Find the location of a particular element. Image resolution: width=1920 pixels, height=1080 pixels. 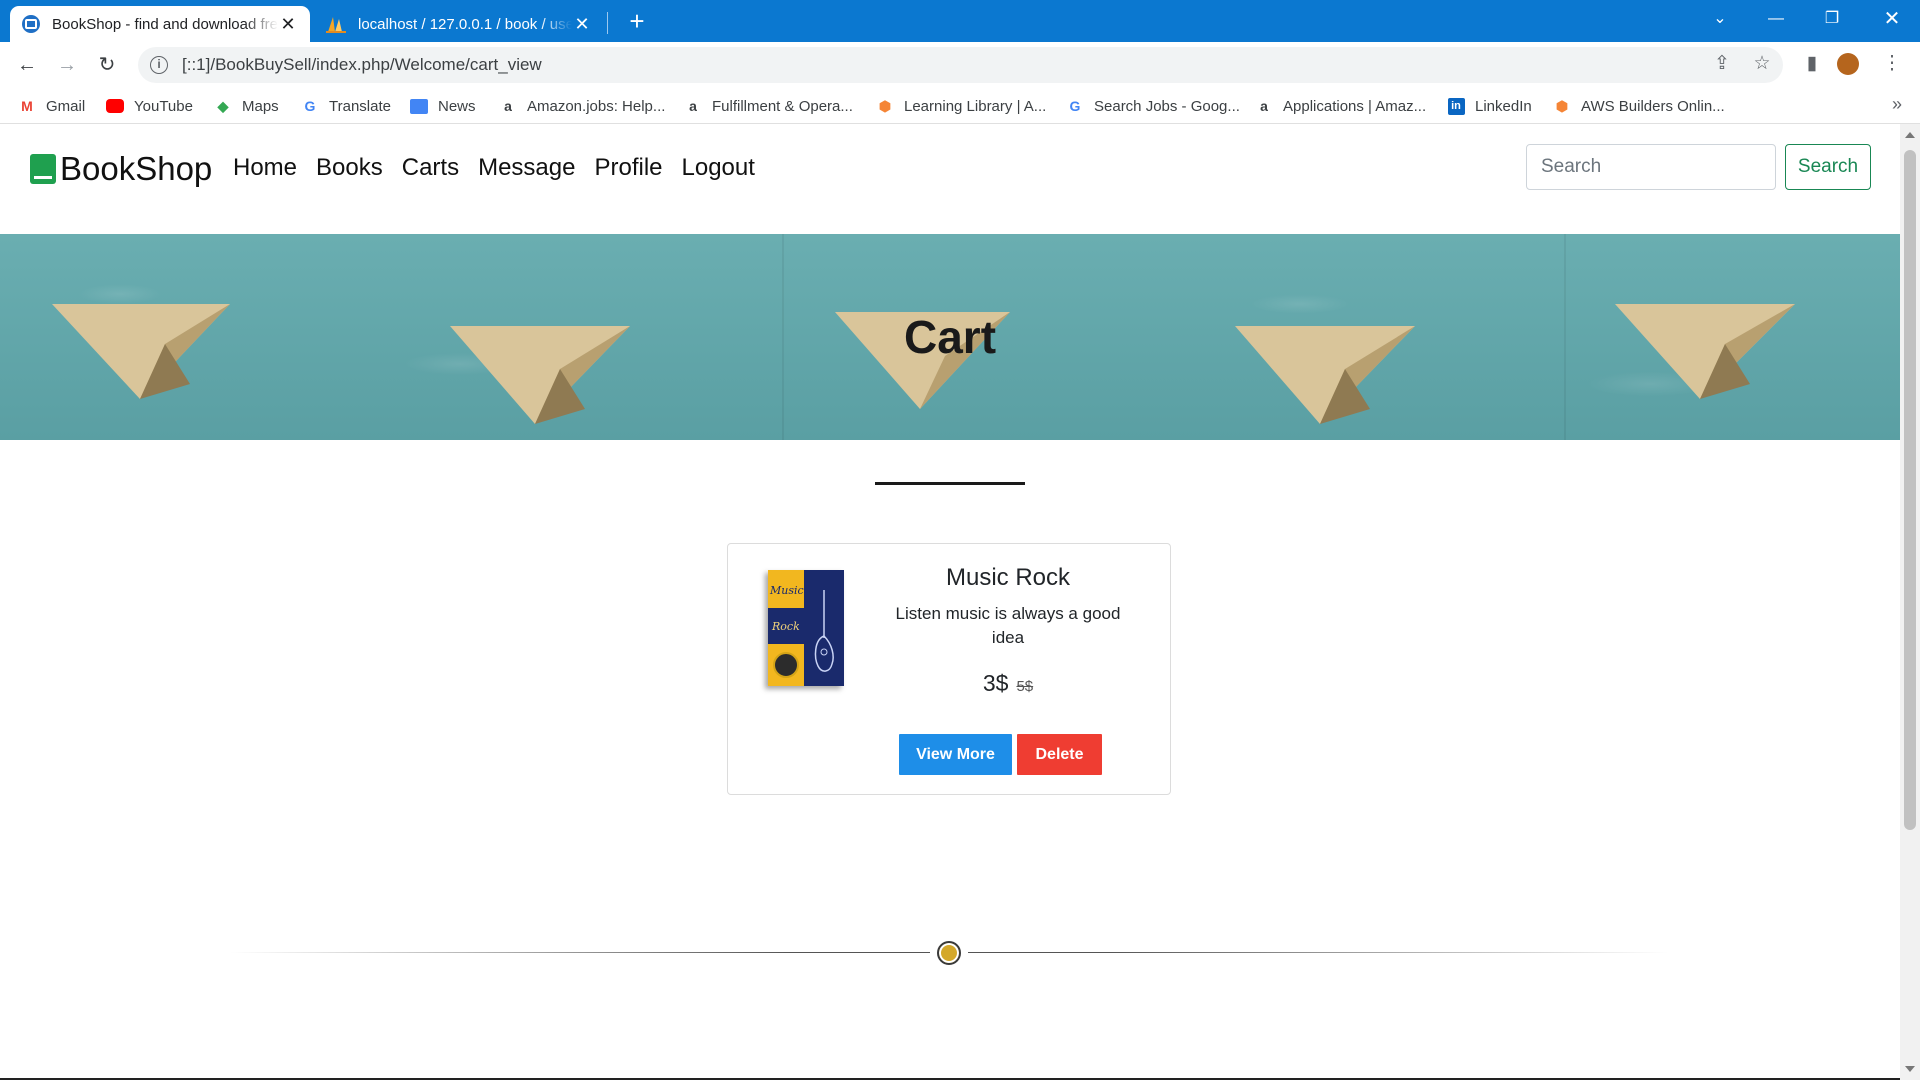

nav-logout: Logout is located at coordinates (718, 168).